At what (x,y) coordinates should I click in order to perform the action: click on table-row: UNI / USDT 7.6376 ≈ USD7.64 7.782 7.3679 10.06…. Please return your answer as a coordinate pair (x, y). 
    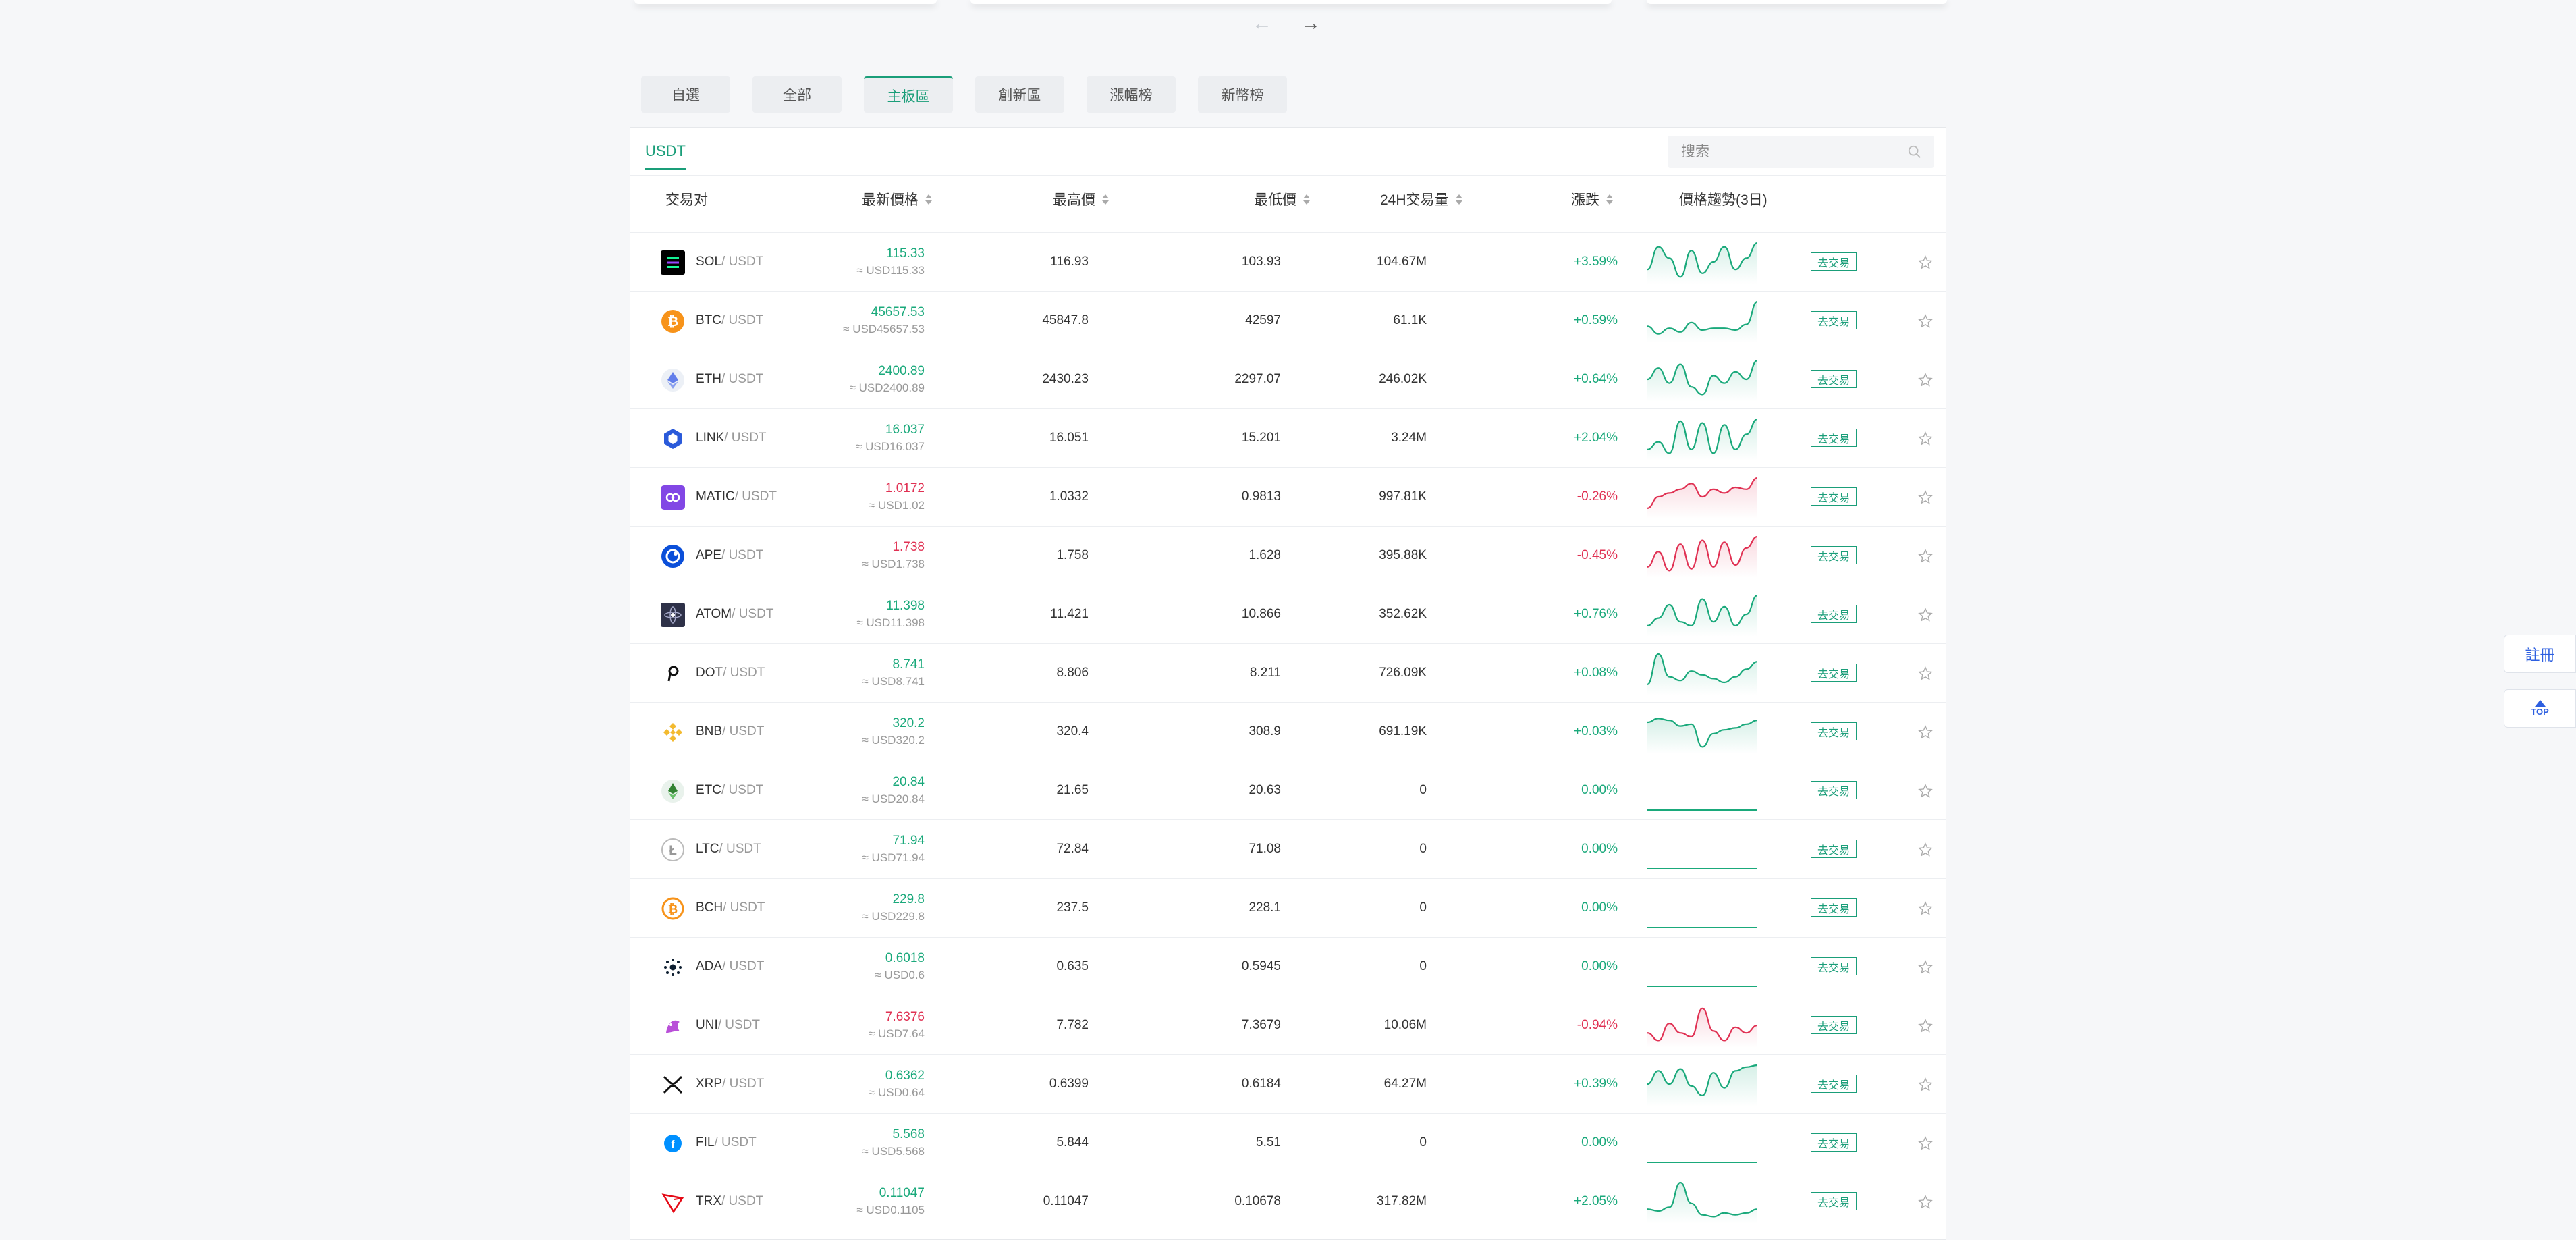
    Looking at the image, I should click on (1288, 1025).